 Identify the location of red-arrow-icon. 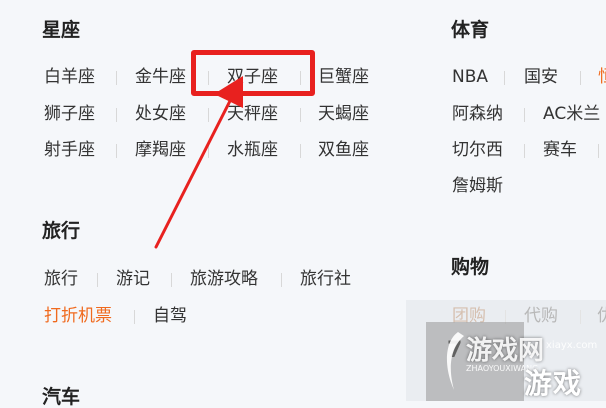
(198, 162).